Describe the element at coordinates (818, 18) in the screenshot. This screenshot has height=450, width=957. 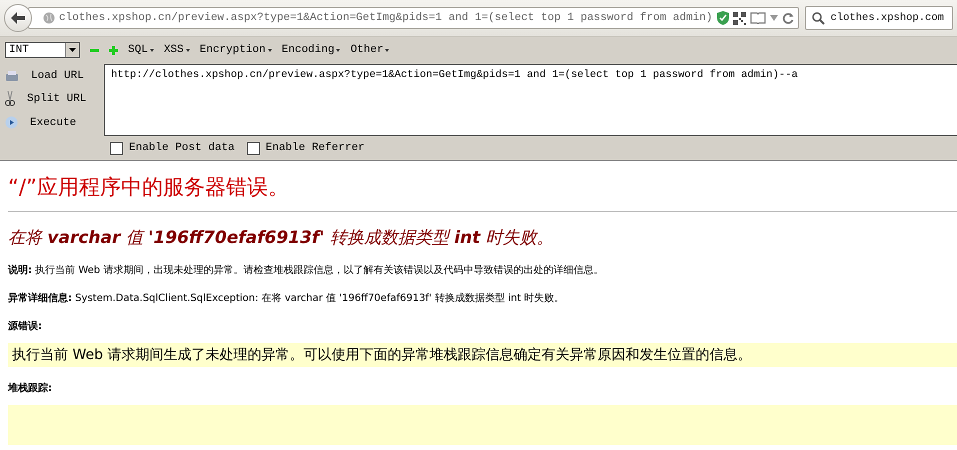
I see `search-icon` at that location.